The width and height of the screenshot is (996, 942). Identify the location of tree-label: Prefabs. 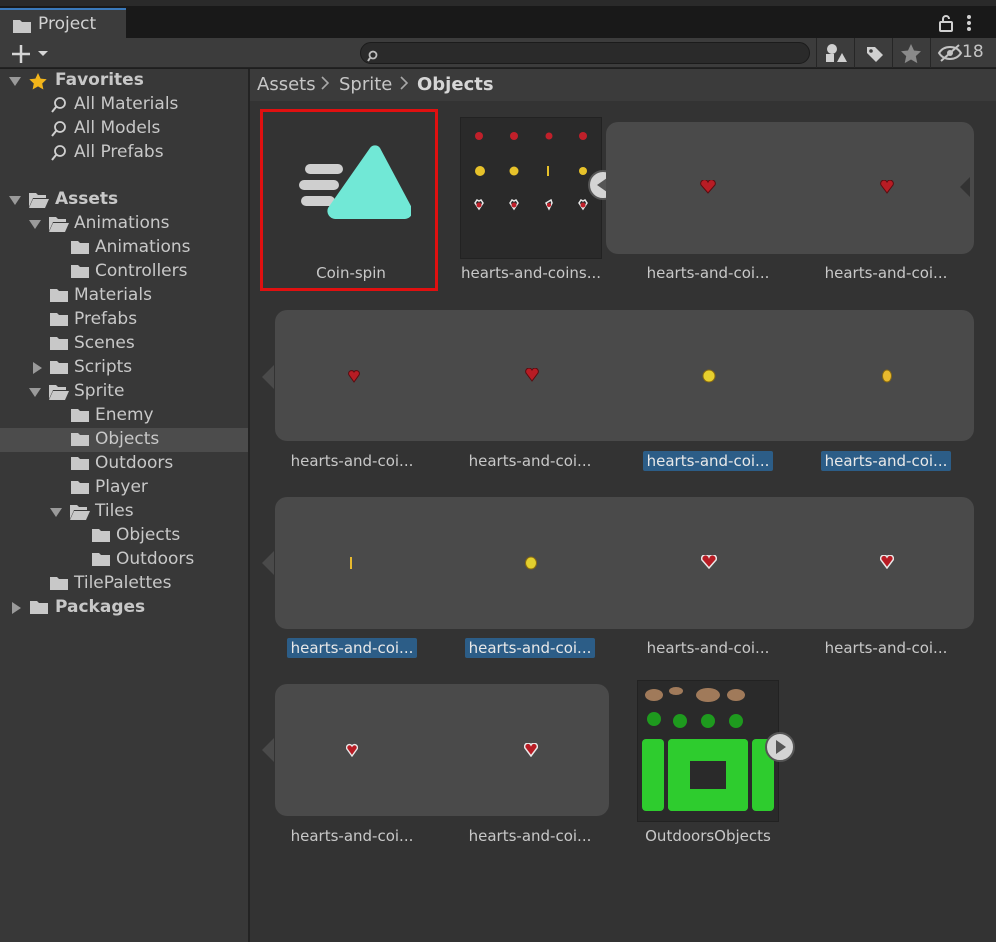
(106, 319).